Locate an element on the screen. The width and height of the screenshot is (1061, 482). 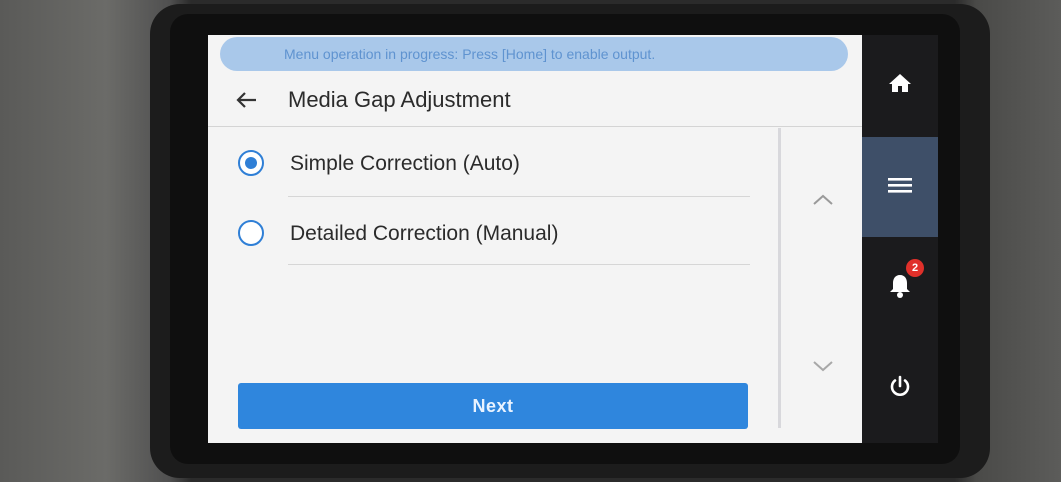
power-button is located at coordinates (900, 389).